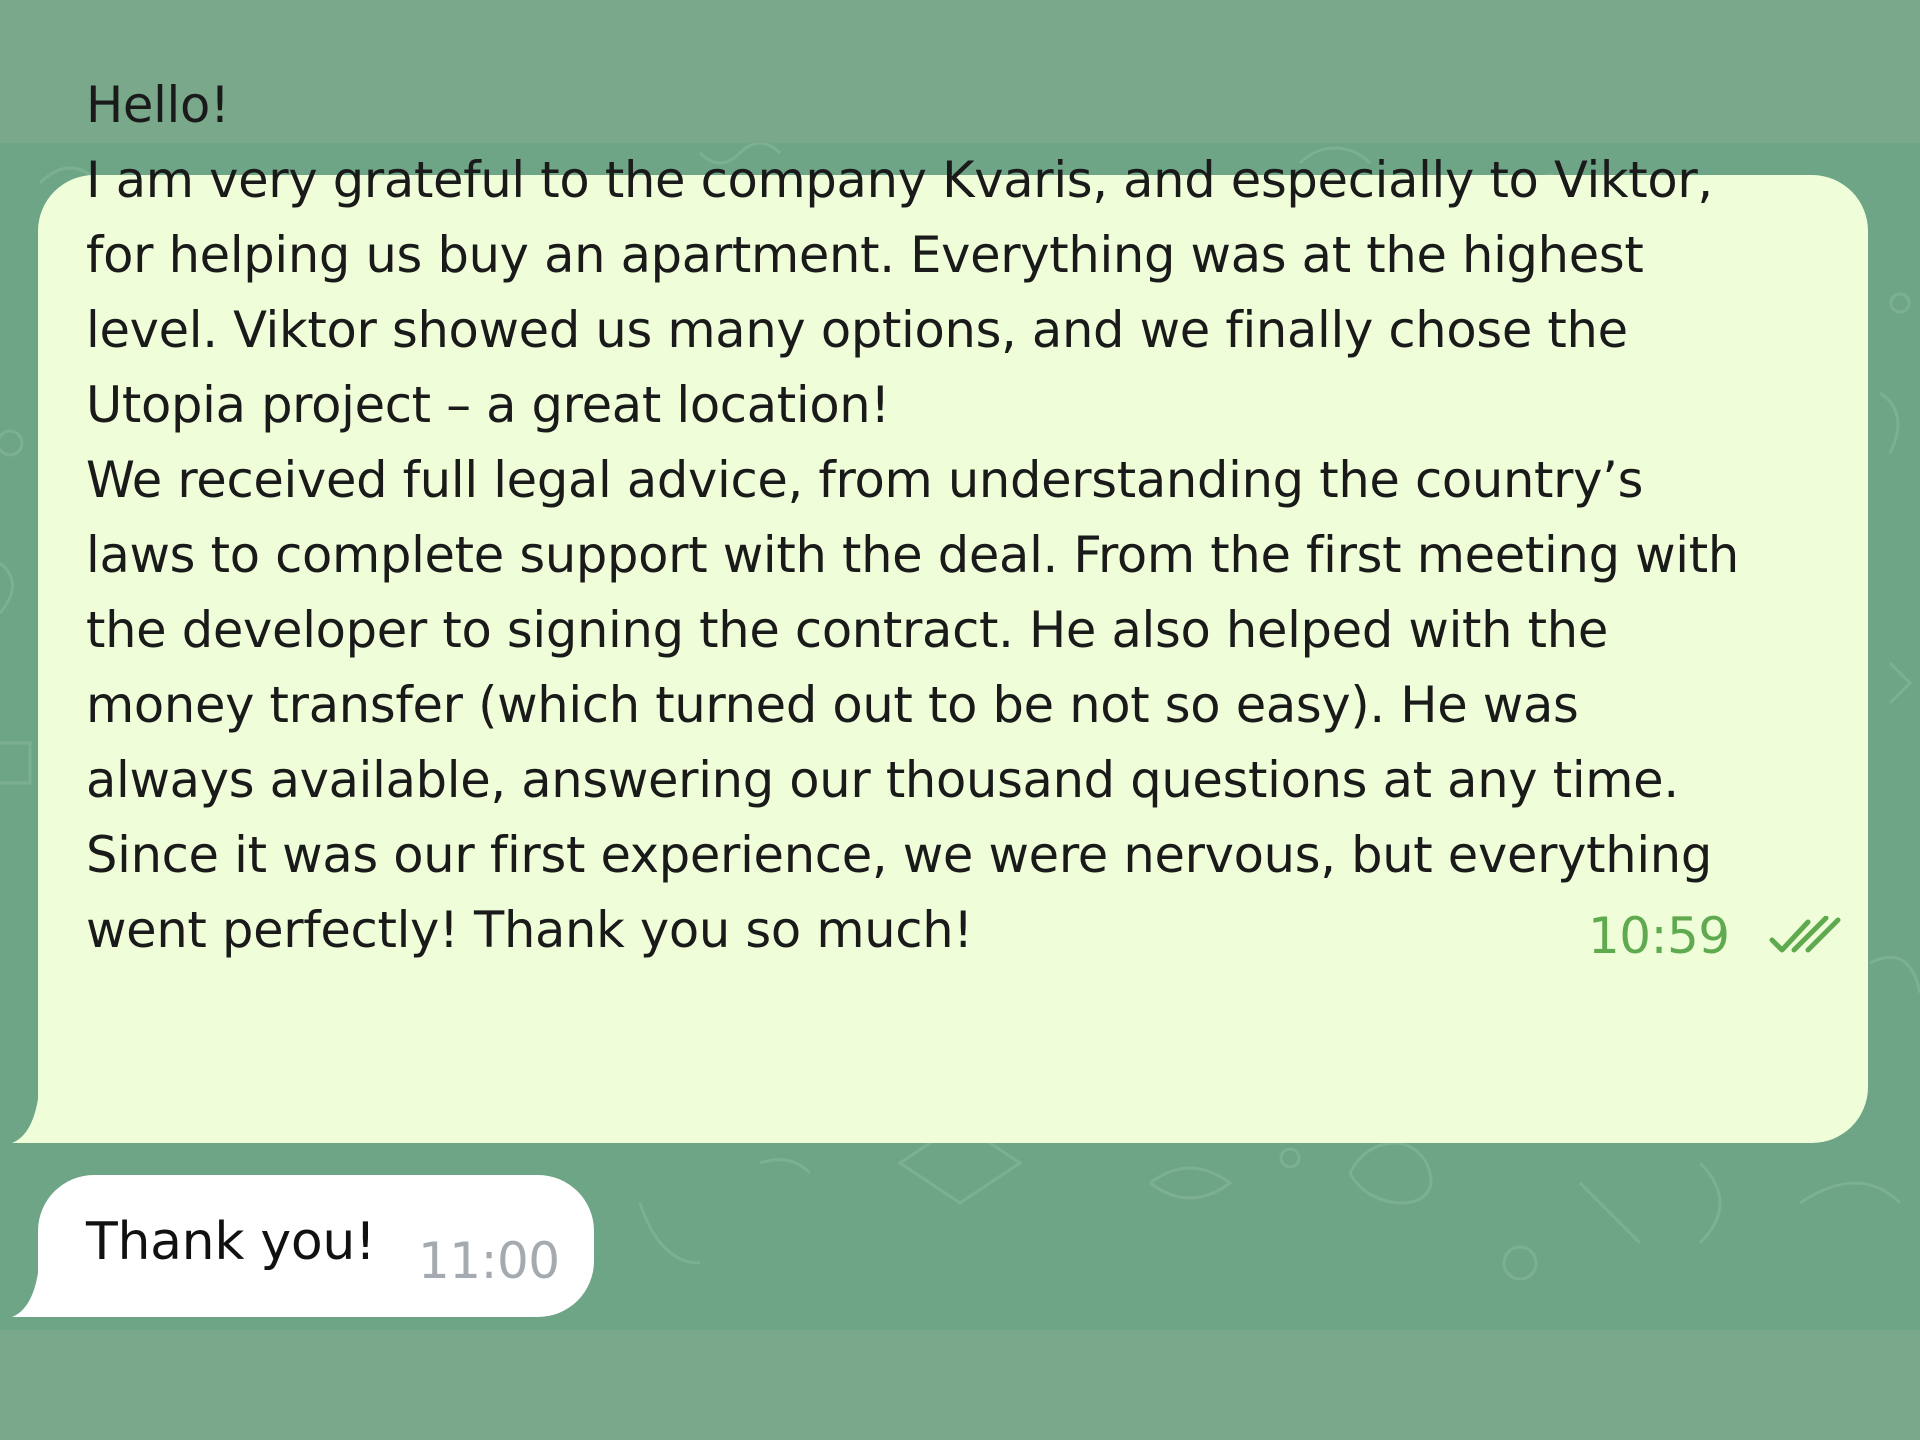 Image resolution: width=1920 pixels, height=1440 pixels. I want to click on outgoing-message-meta: 10:59, so click(1715, 936).